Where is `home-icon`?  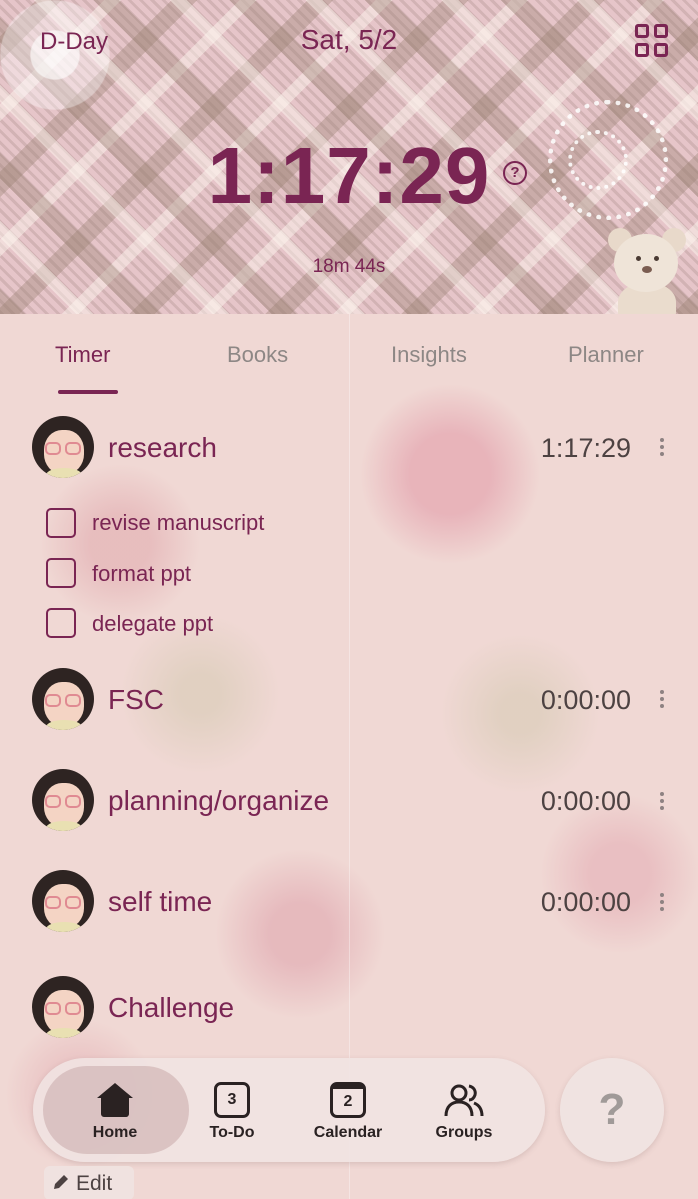 home-icon is located at coordinates (115, 1100).